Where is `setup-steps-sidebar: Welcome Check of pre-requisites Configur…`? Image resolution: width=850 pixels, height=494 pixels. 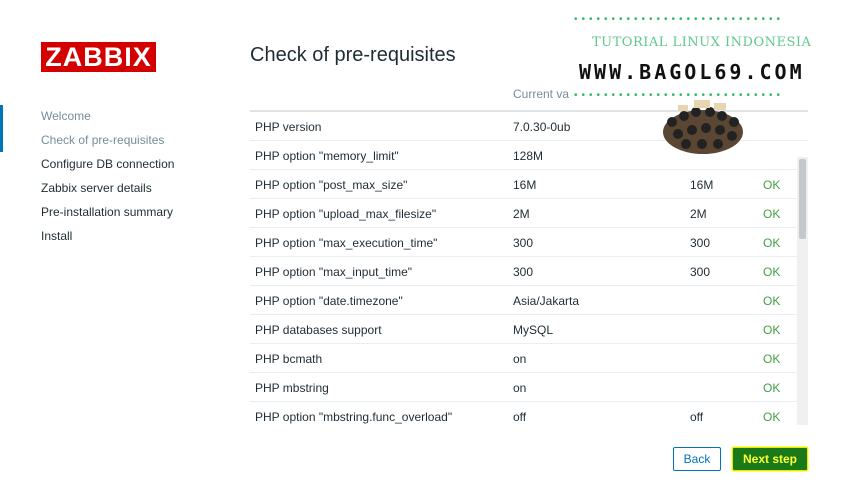 setup-steps-sidebar: Welcome Check of pre-requisites Configur… is located at coordinates (107, 176).